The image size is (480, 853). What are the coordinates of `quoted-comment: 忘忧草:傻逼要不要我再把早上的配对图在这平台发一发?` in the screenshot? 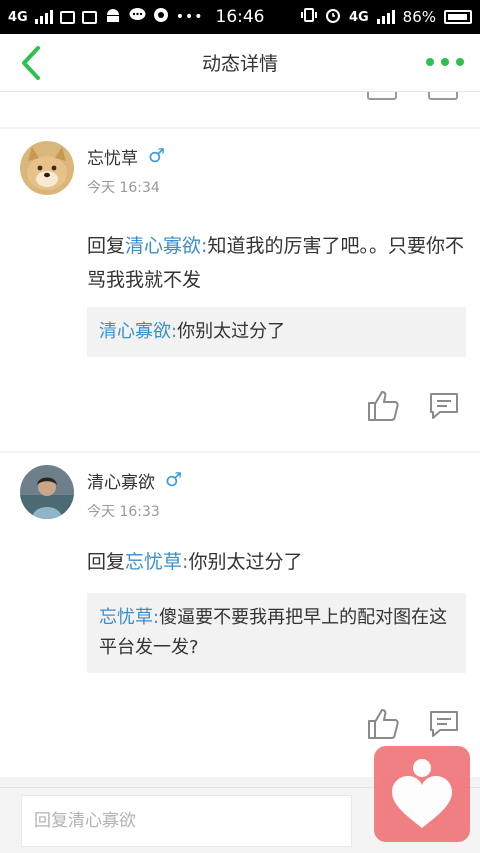 It's located at (276, 633).